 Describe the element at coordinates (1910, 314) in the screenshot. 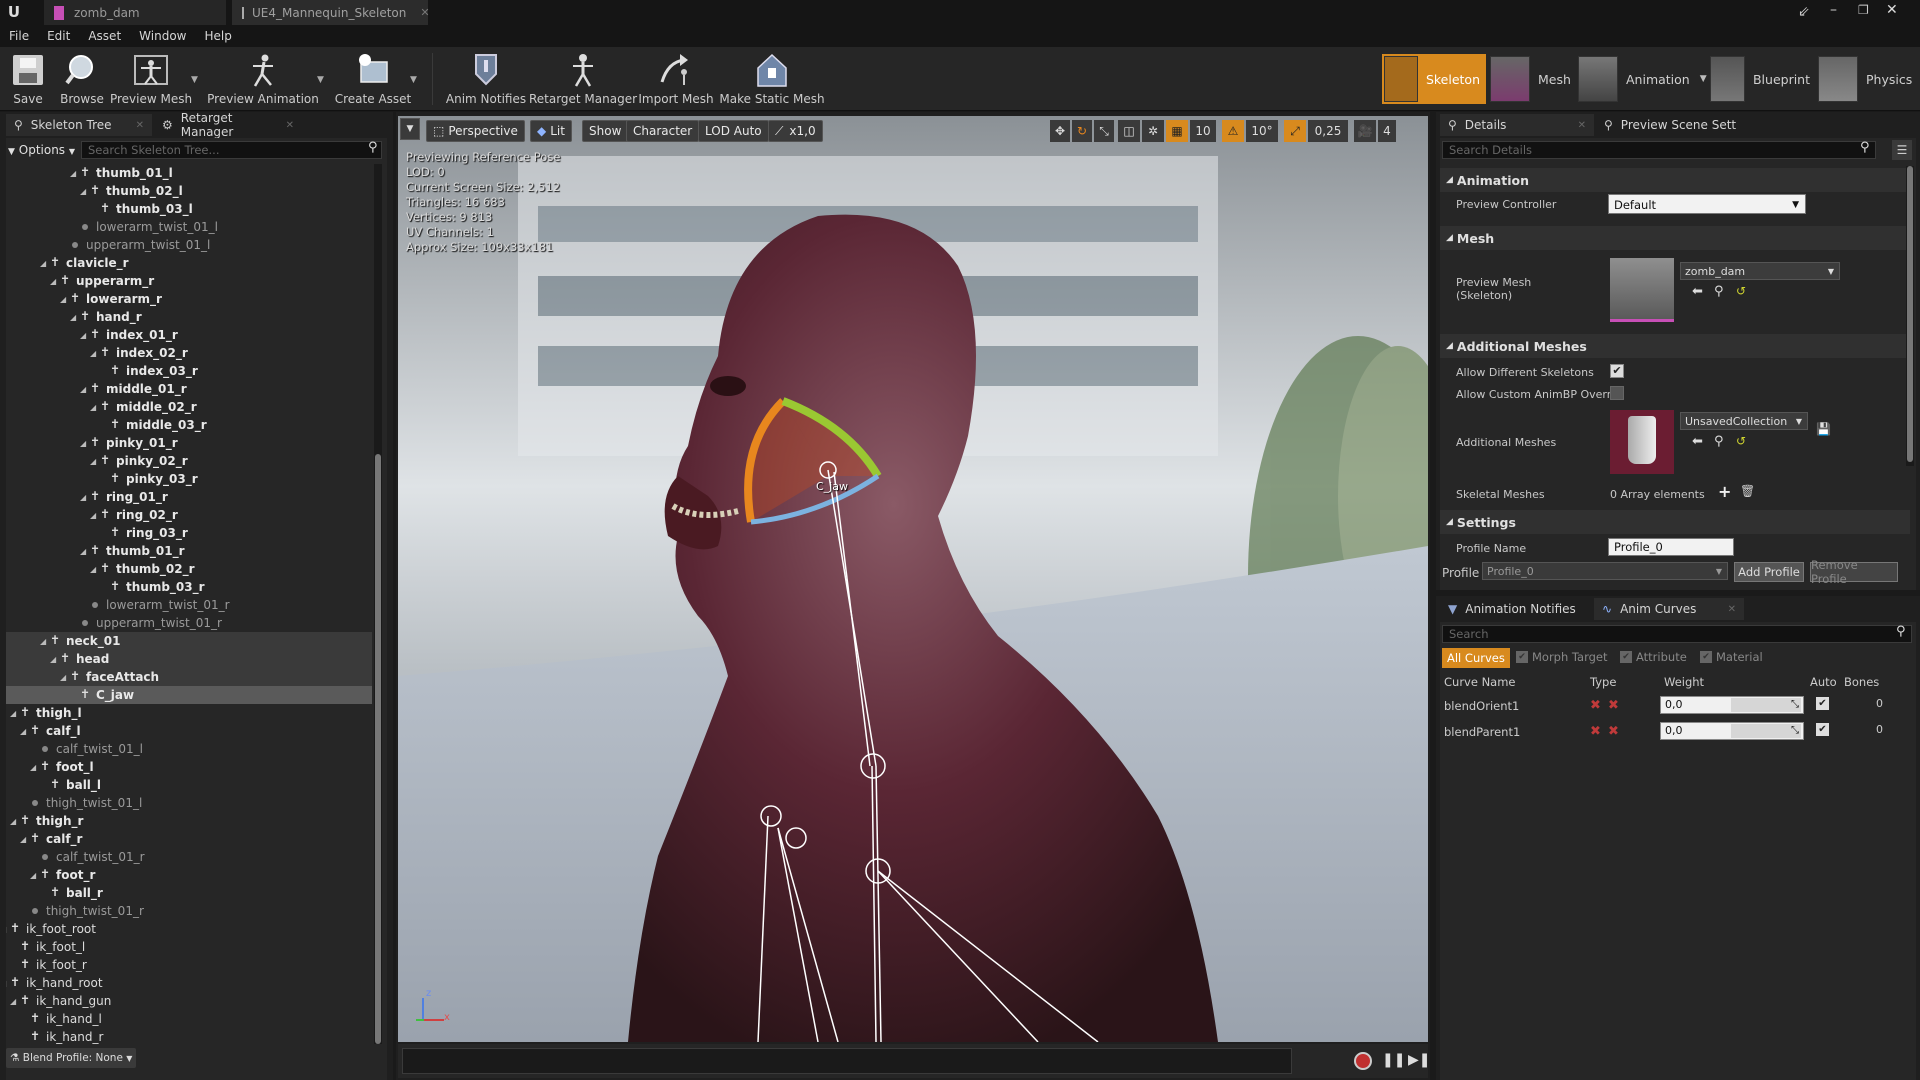

I see `details-scrollbar-thumb` at that location.